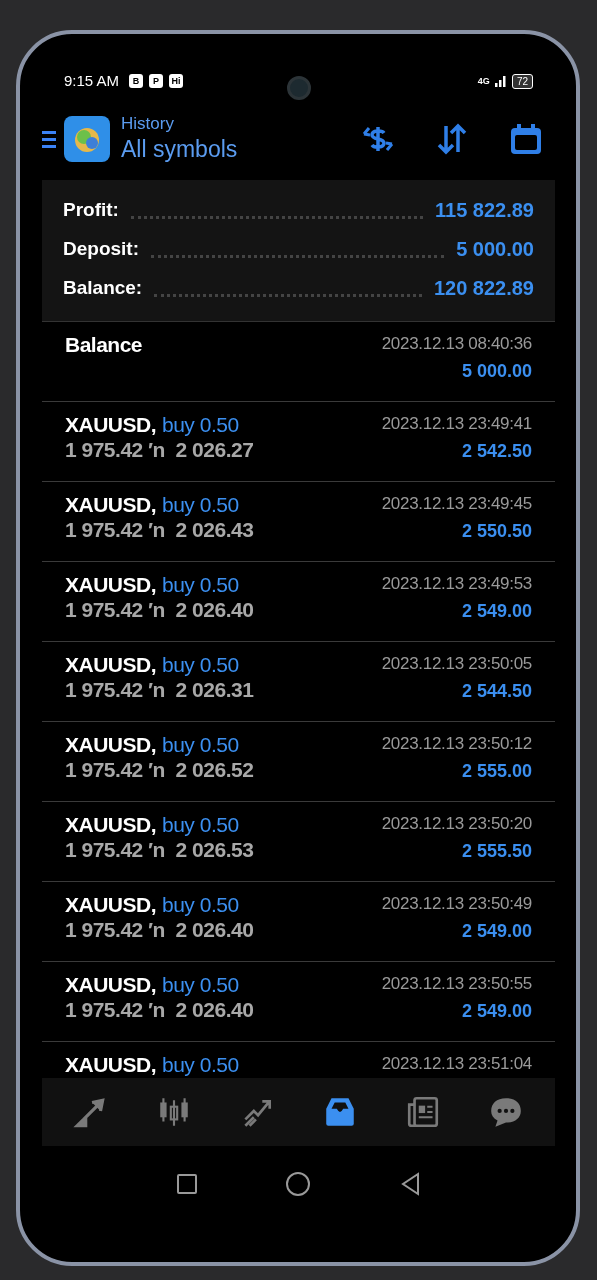 The image size is (597, 1280). I want to click on operation-time: 2023.12.13 23:49:45, so click(456, 504).